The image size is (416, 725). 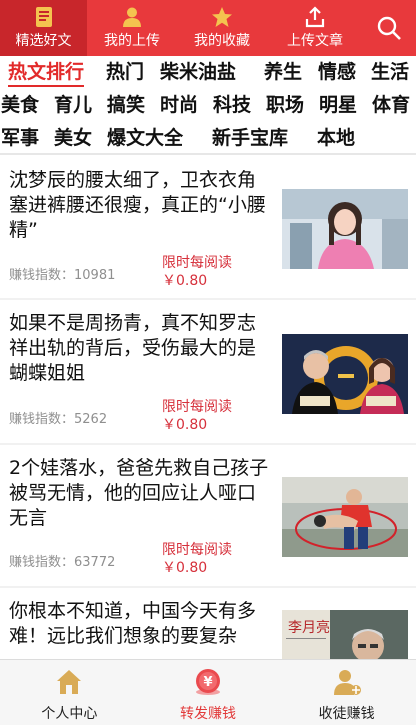 I want to click on search-icon, so click(x=389, y=28).